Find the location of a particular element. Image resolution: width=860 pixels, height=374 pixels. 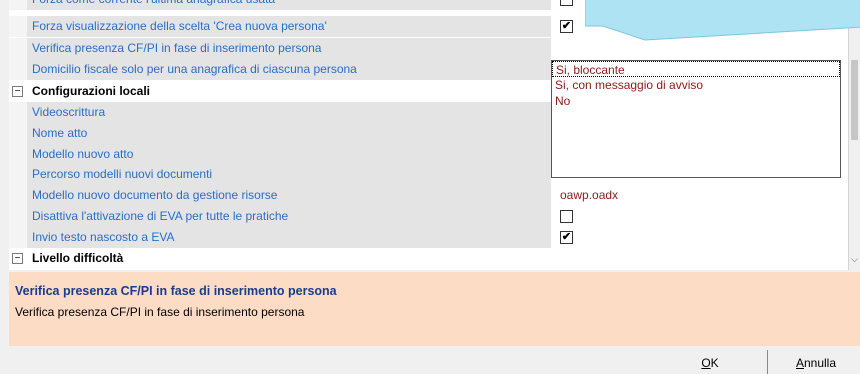

property-value: ✔ is located at coordinates (700, 237).